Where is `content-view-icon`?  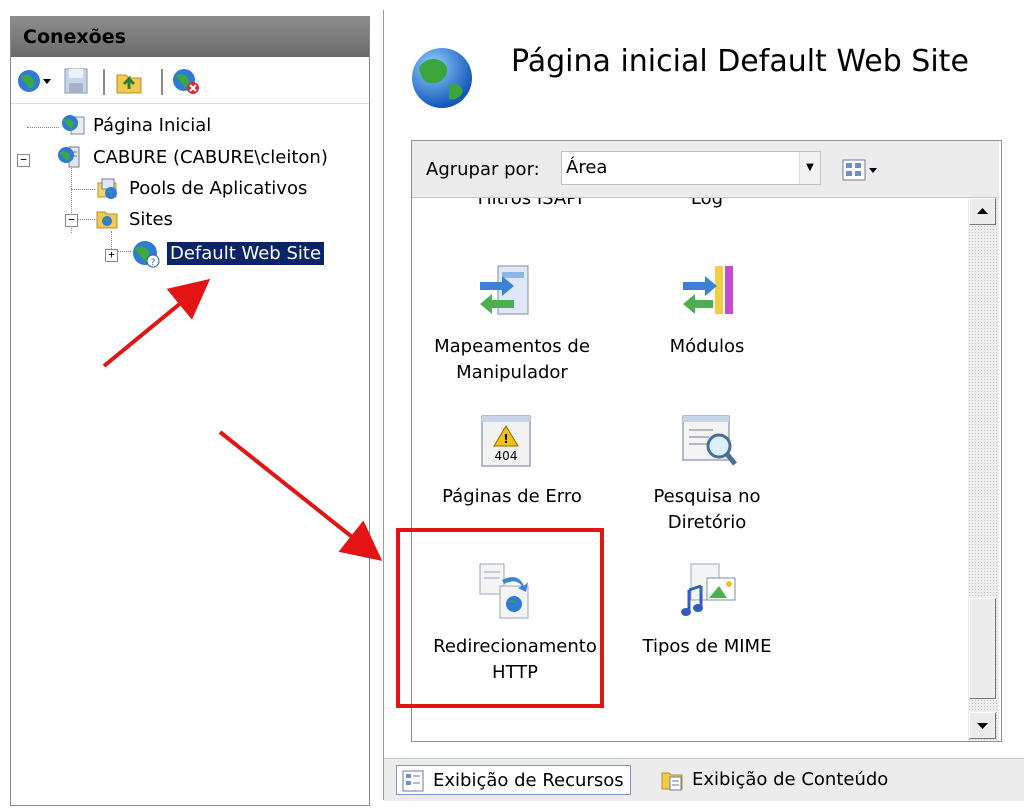
content-view-icon is located at coordinates (672, 781).